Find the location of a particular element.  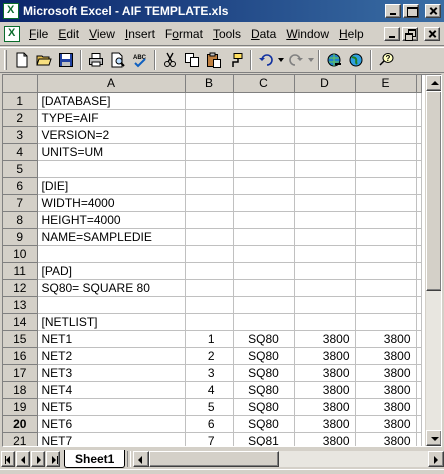

cut-icon is located at coordinates (170, 60).